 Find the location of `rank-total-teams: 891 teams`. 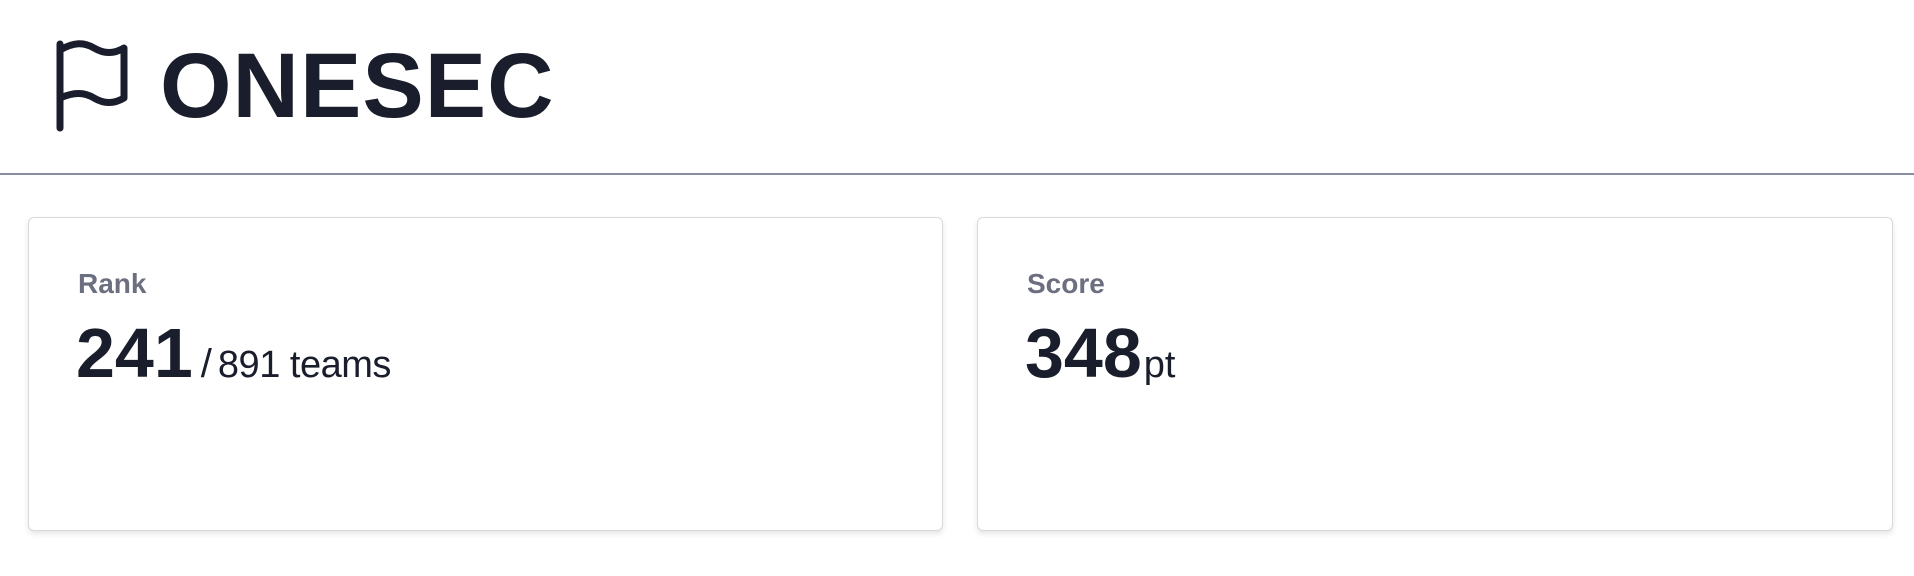

rank-total-teams: 891 teams is located at coordinates (304, 365).